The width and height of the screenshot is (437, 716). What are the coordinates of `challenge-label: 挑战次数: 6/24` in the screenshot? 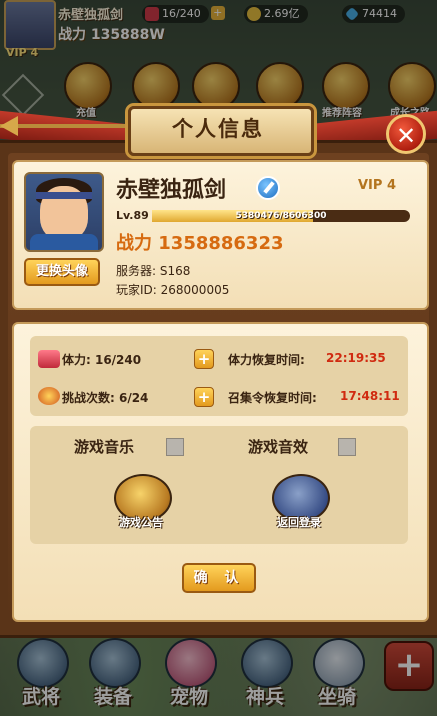 It's located at (105, 398).